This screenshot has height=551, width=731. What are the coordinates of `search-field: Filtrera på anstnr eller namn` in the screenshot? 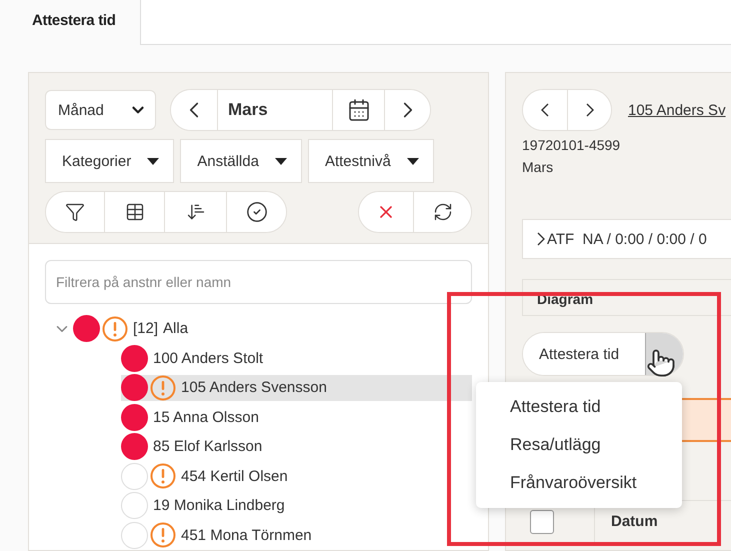 It's located at (258, 282).